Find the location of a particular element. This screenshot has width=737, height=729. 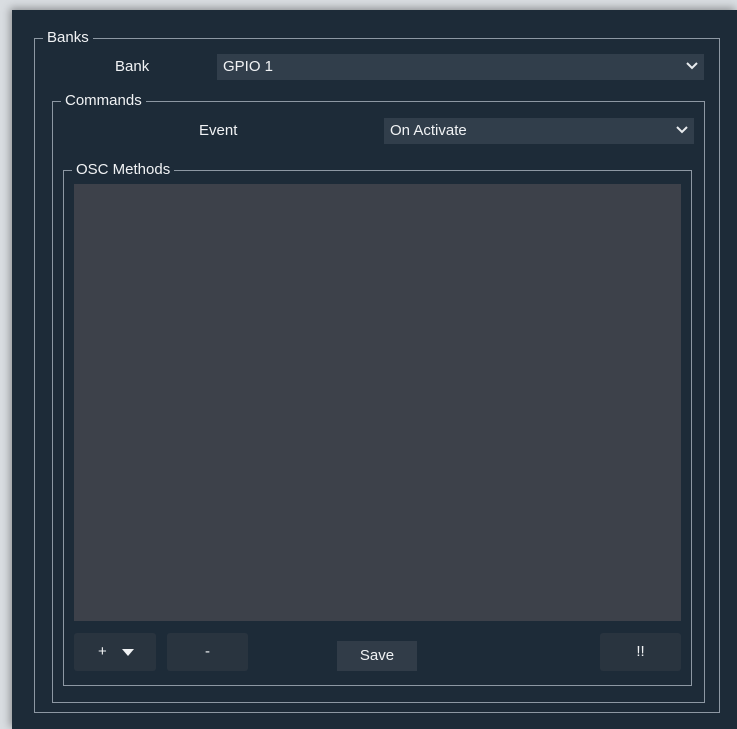

save-button-label: Save is located at coordinates (377, 655).